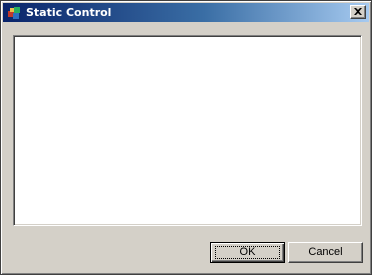 This screenshot has height=275, width=372. I want to click on ok-button-label: OK, so click(247, 252).